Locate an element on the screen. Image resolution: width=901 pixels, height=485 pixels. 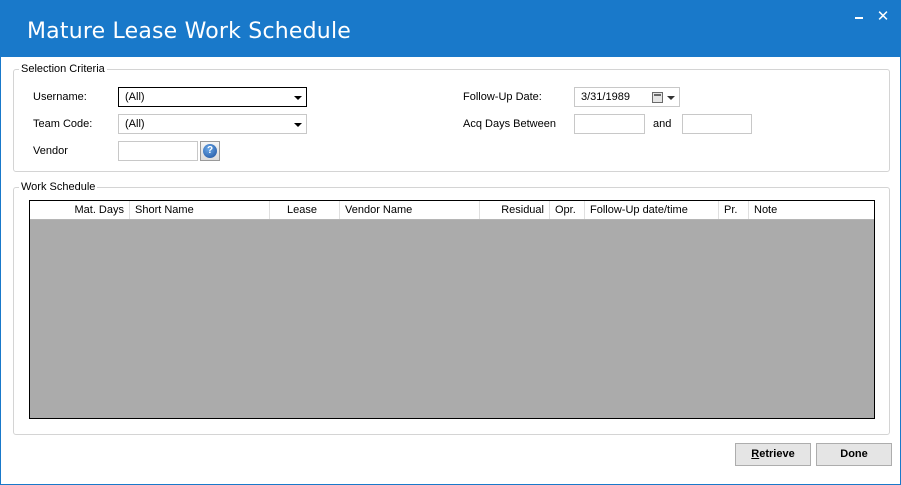
minimize-icon is located at coordinates (859, 17).